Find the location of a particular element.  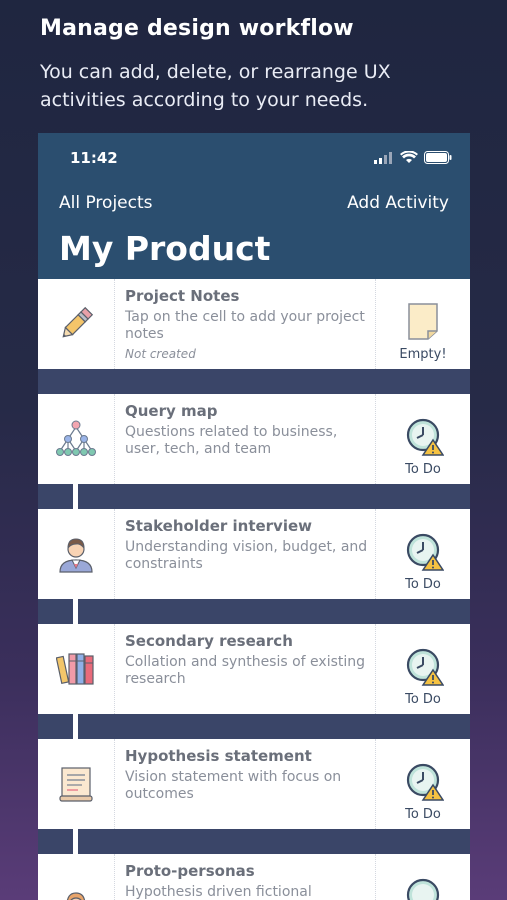

card-title: Stakeholder interview is located at coordinates (219, 526).